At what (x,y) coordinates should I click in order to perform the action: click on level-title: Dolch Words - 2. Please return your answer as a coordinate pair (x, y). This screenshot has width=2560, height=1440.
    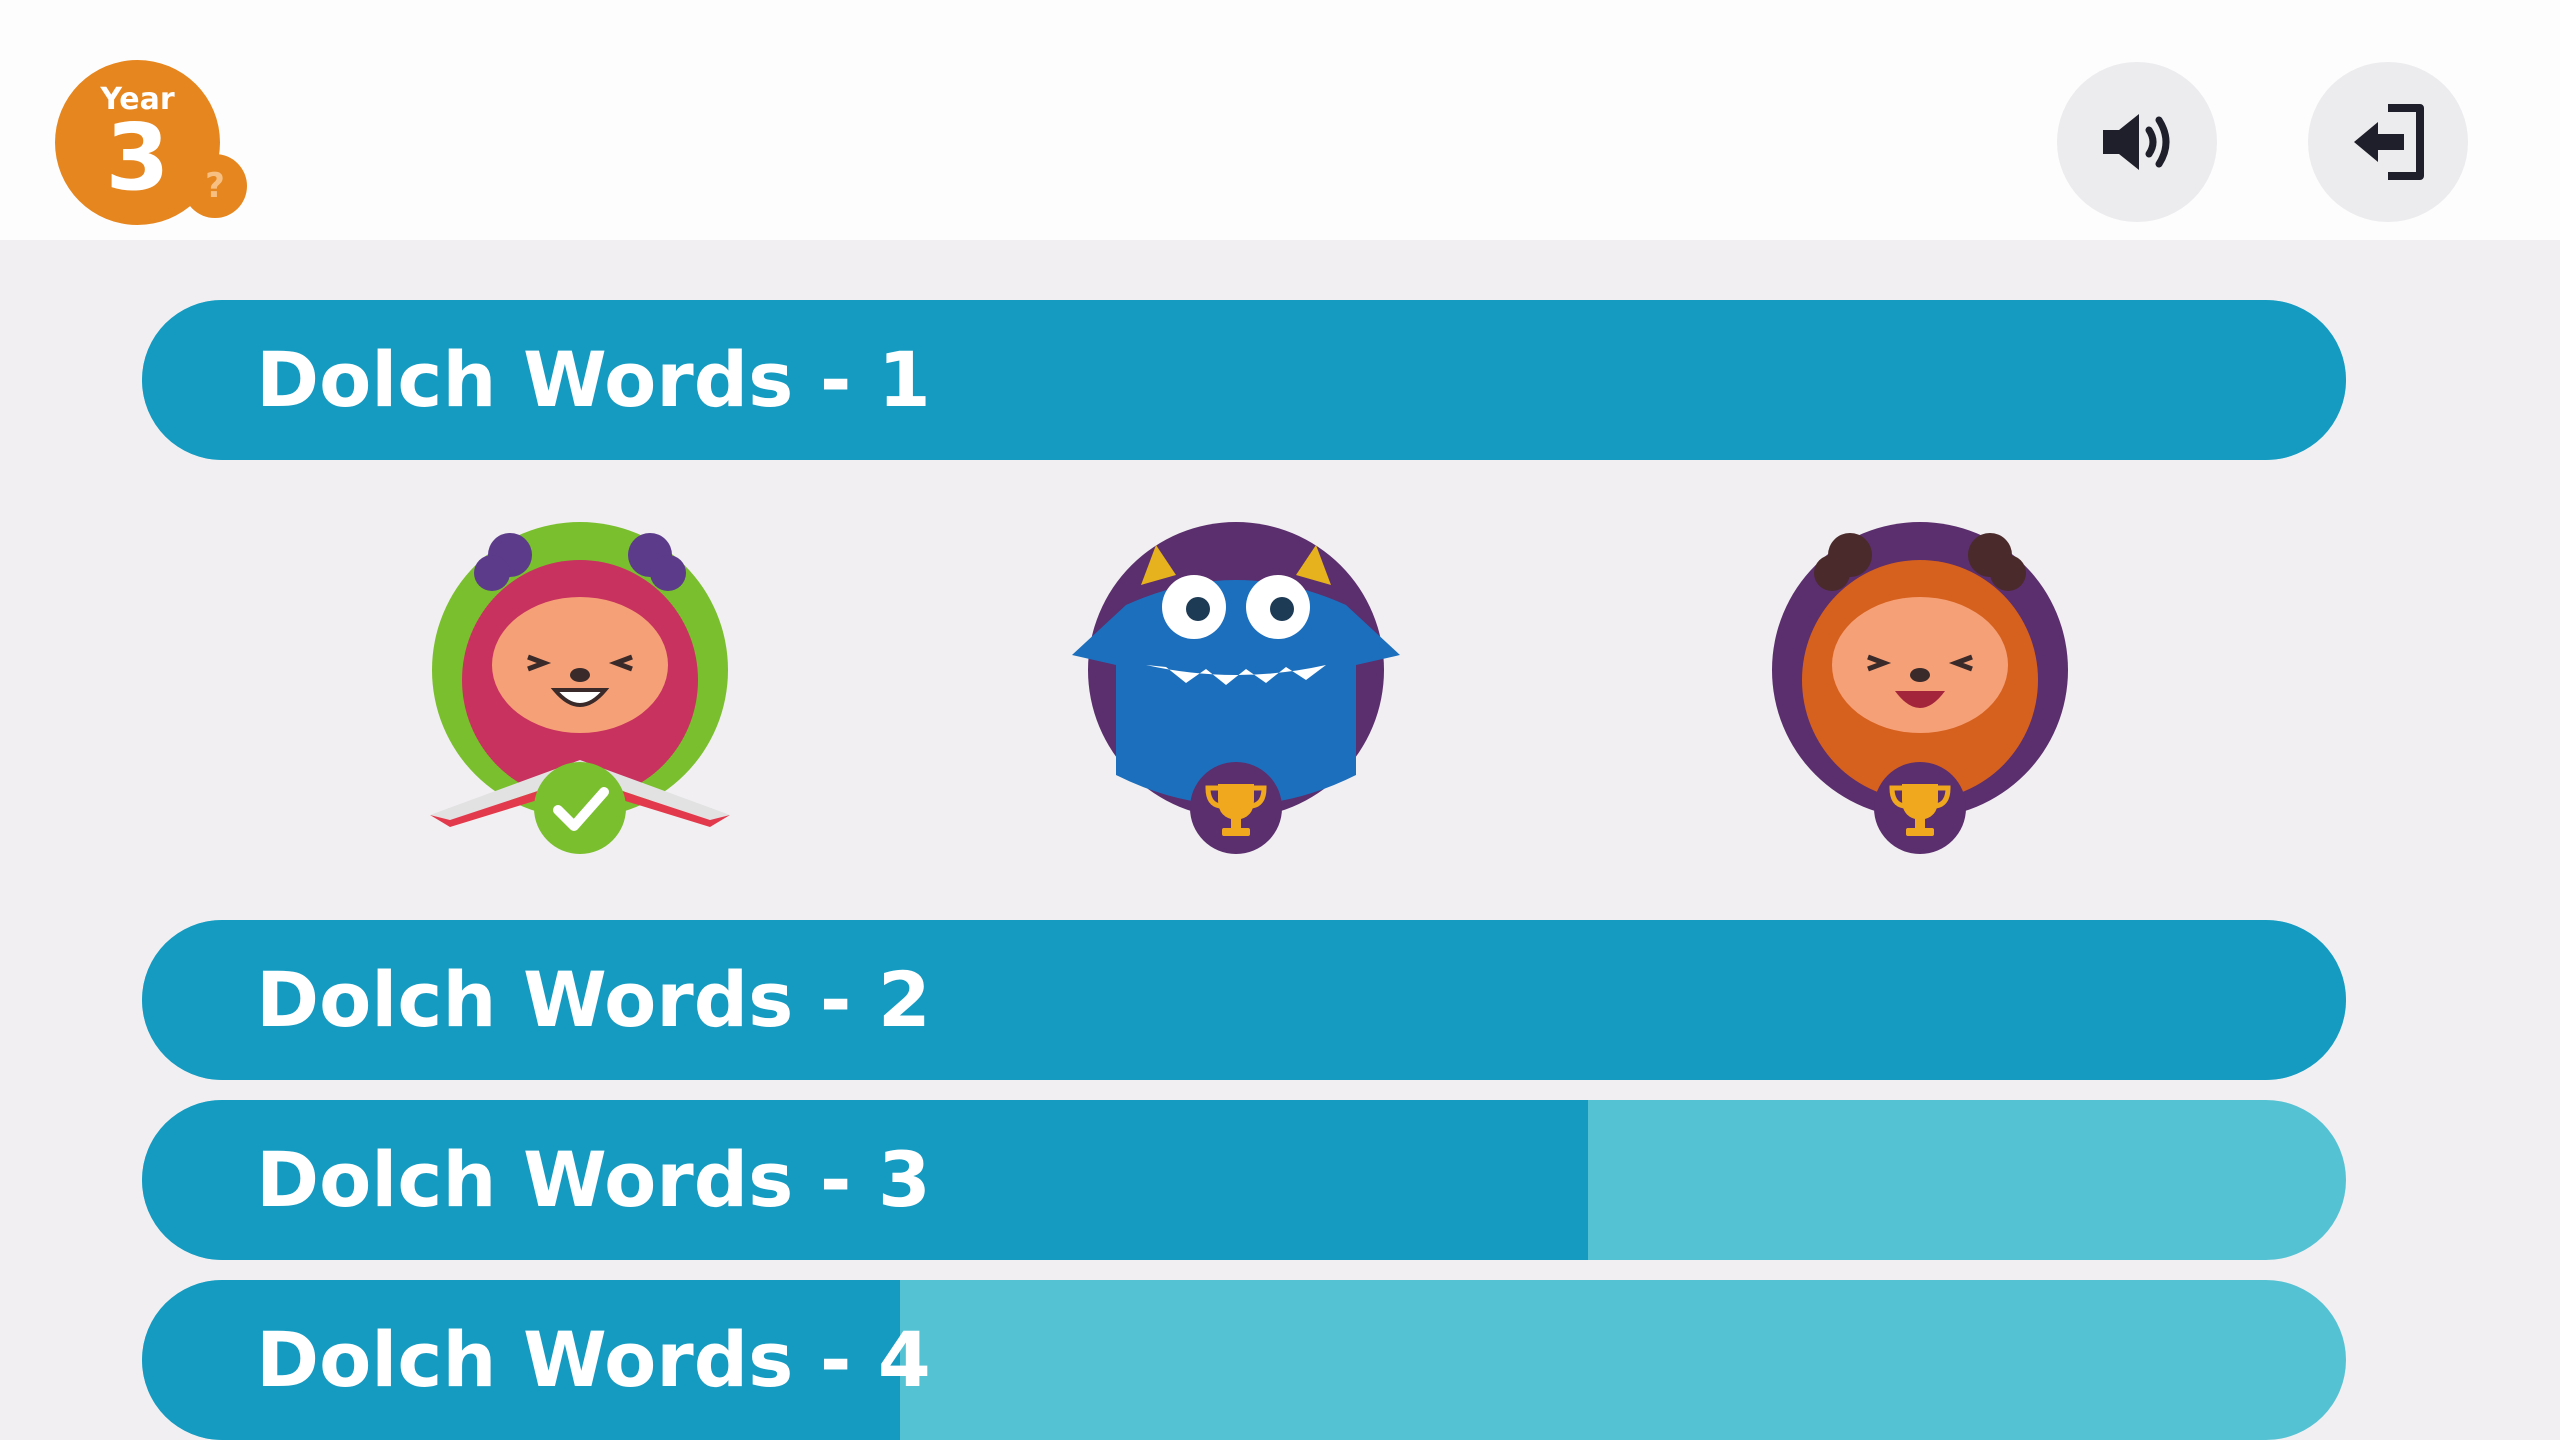
    Looking at the image, I should click on (593, 999).